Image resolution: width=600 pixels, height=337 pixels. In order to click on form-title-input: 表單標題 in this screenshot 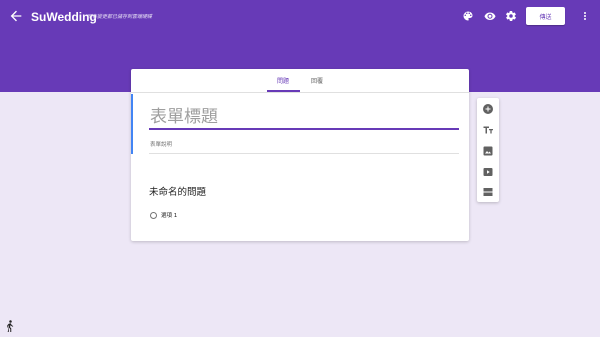, I will do `click(304, 118)`.